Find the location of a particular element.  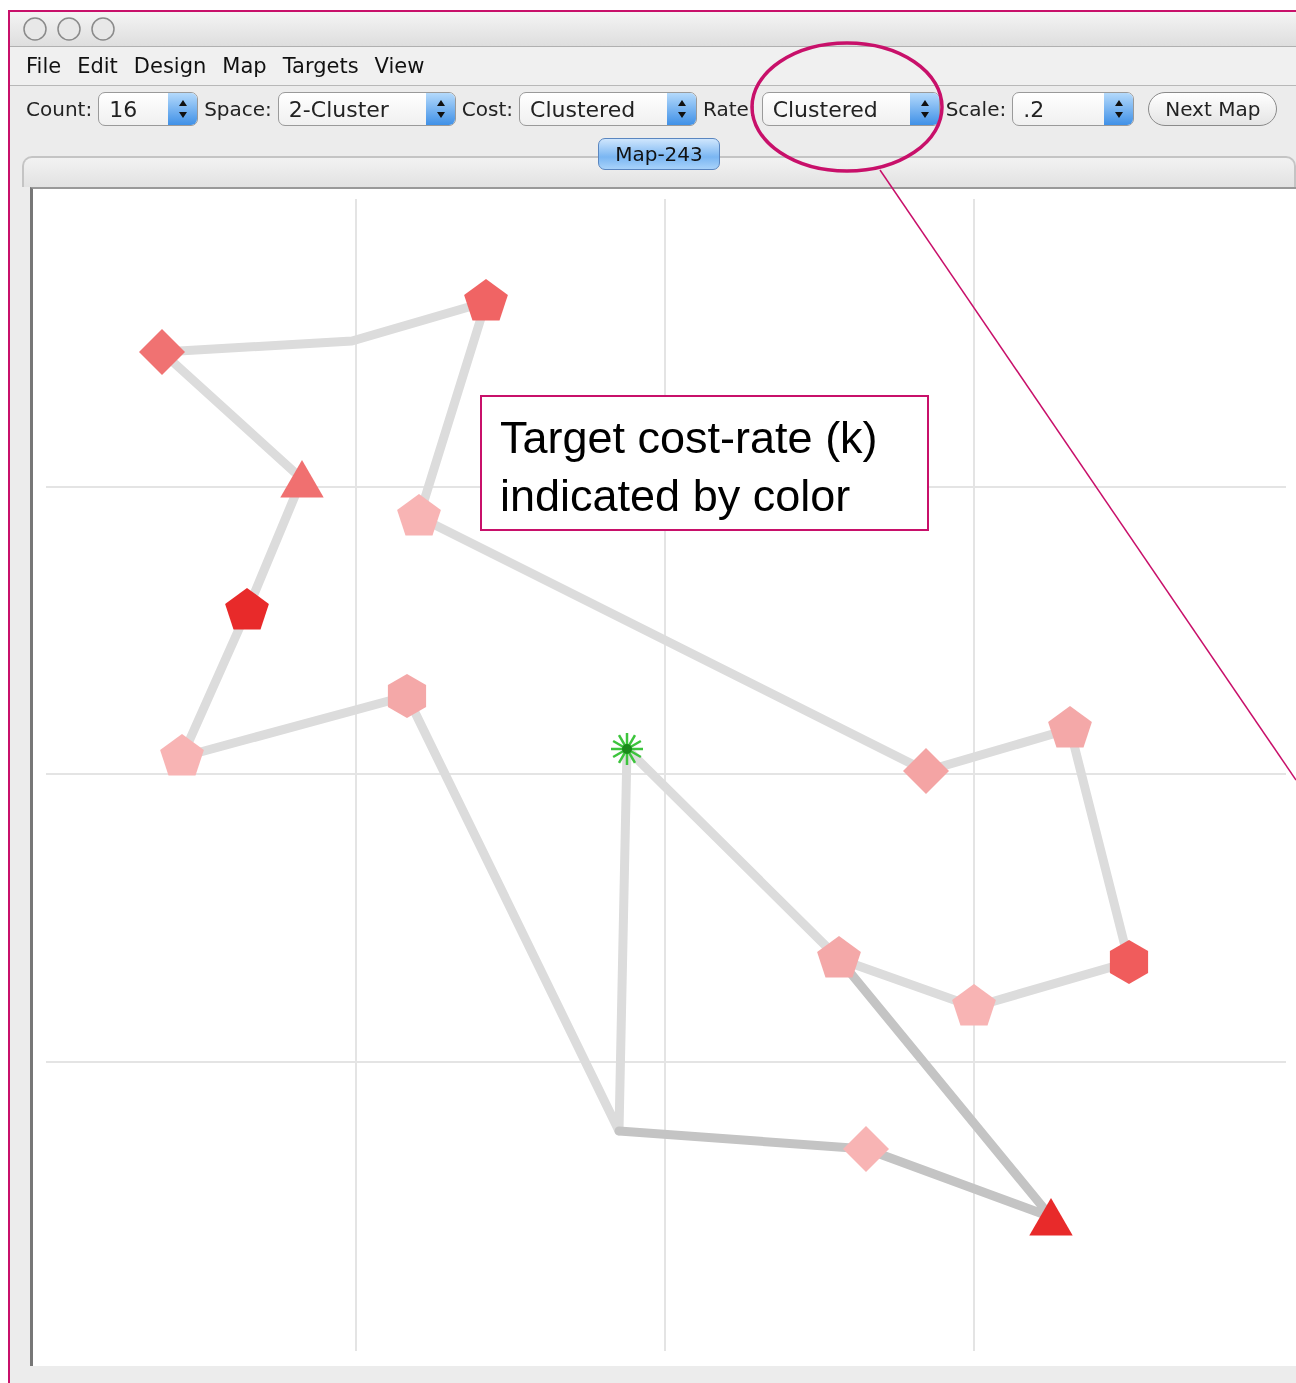

menu-item: File is located at coordinates (44, 66).